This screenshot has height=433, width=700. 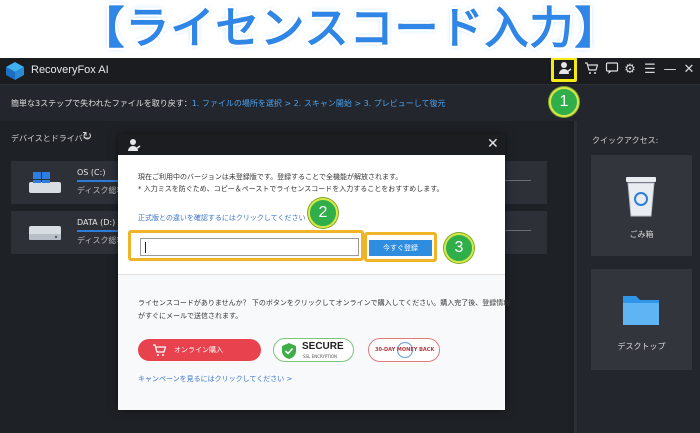 What do you see at coordinates (45, 182) in the screenshot?
I see `windows-drive-icon` at bounding box center [45, 182].